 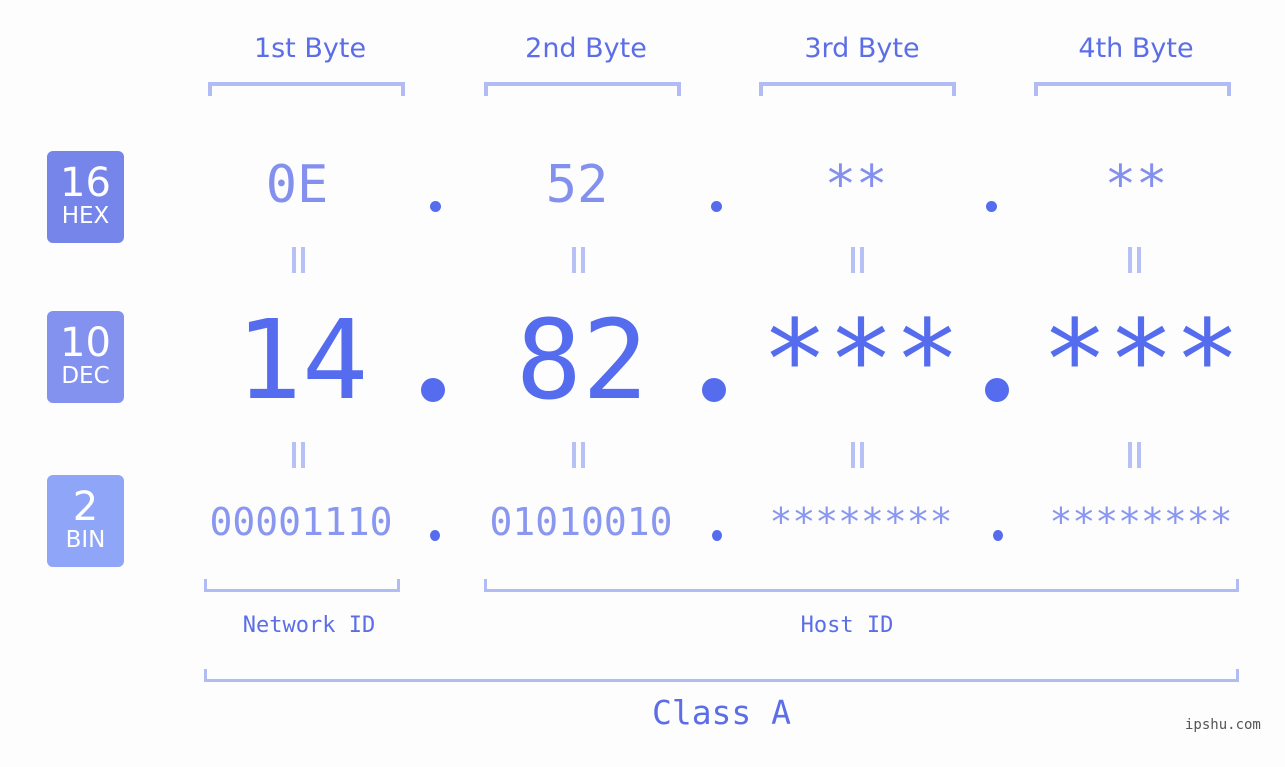 What do you see at coordinates (586, 48) in the screenshot?
I see `byte-label-2: 2nd Byte` at bounding box center [586, 48].